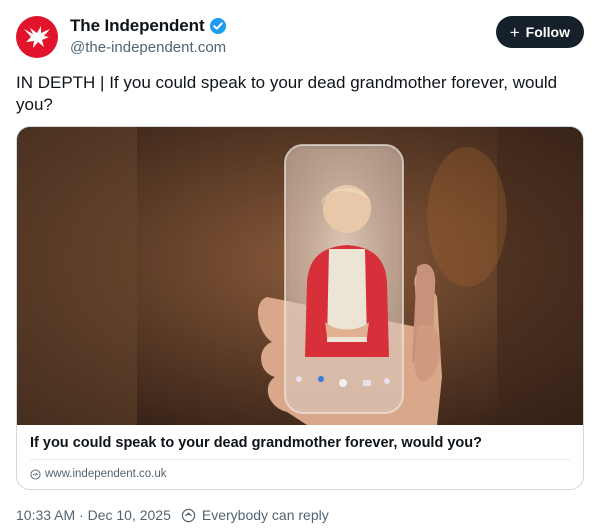 The height and width of the screenshot is (531, 597). Describe the element at coordinates (265, 515) in the screenshot. I see `reply-setting: Everybody can reply` at that location.